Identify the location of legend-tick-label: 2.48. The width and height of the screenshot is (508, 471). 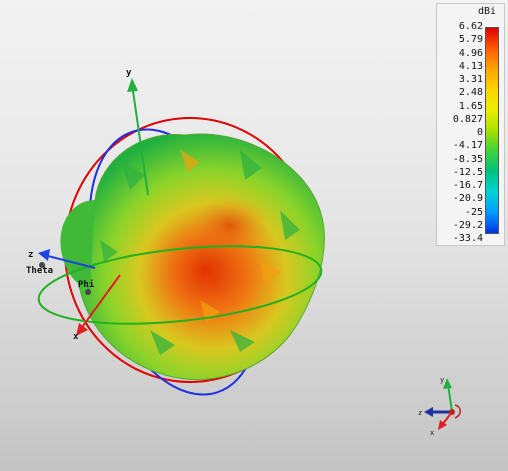
(470, 93).